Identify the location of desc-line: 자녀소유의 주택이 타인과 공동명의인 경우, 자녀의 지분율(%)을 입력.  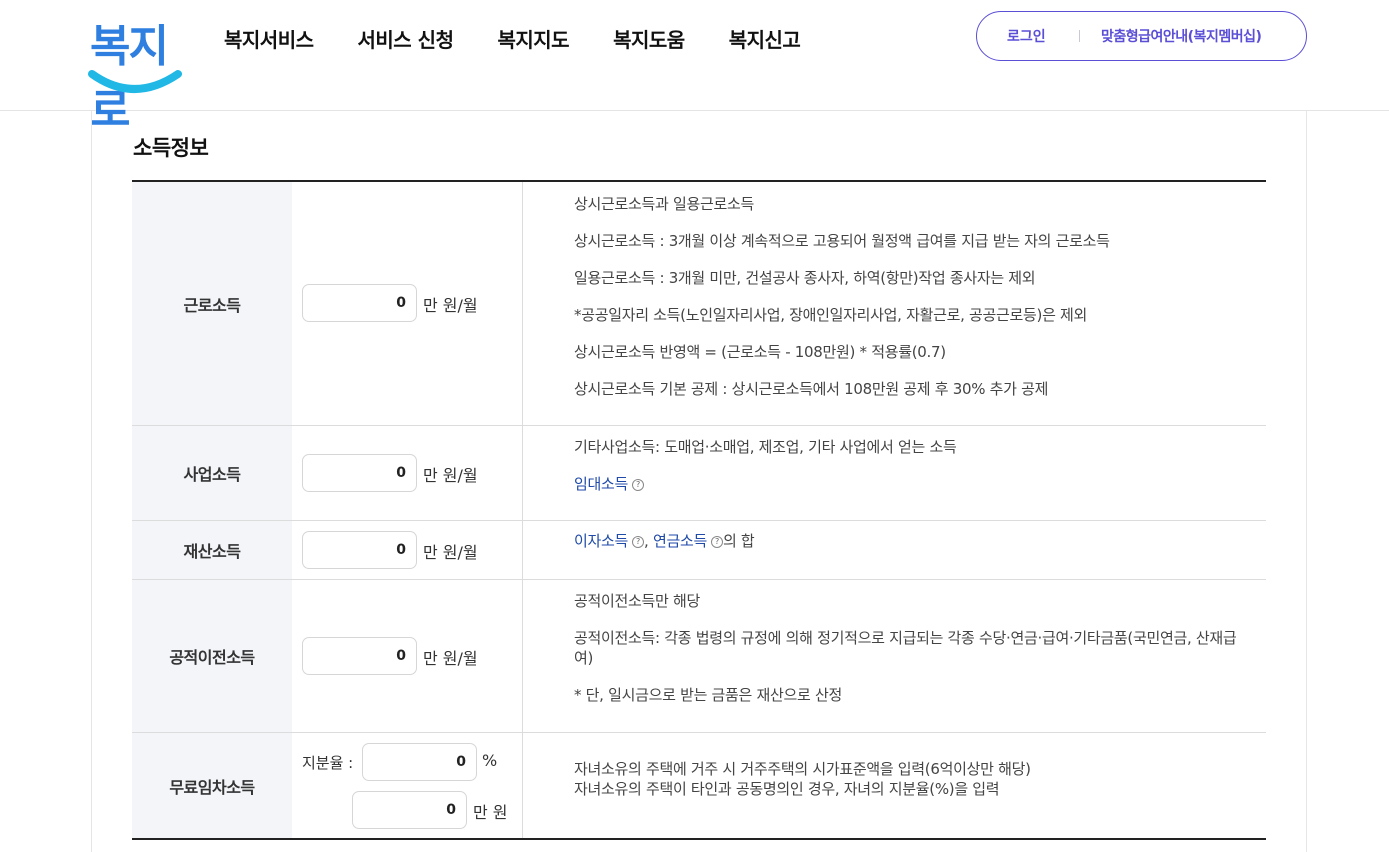
(787, 789).